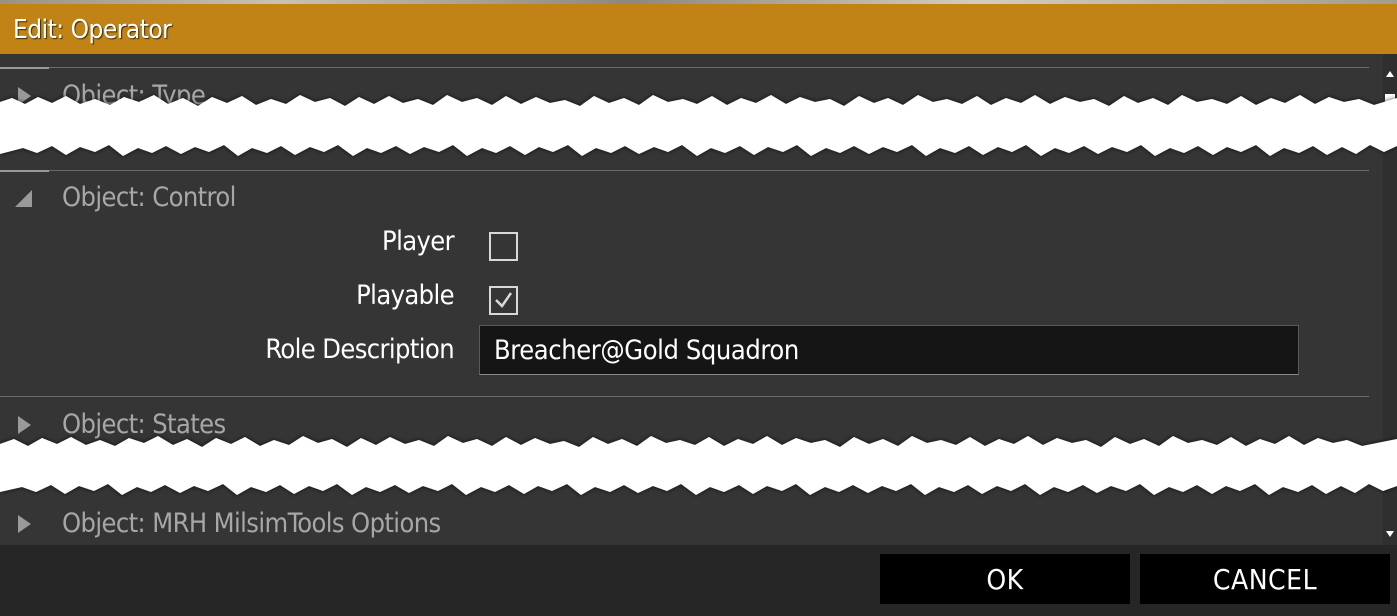 This screenshot has height=616, width=1397. Describe the element at coordinates (418, 241) in the screenshot. I see `player-label: Player` at that location.